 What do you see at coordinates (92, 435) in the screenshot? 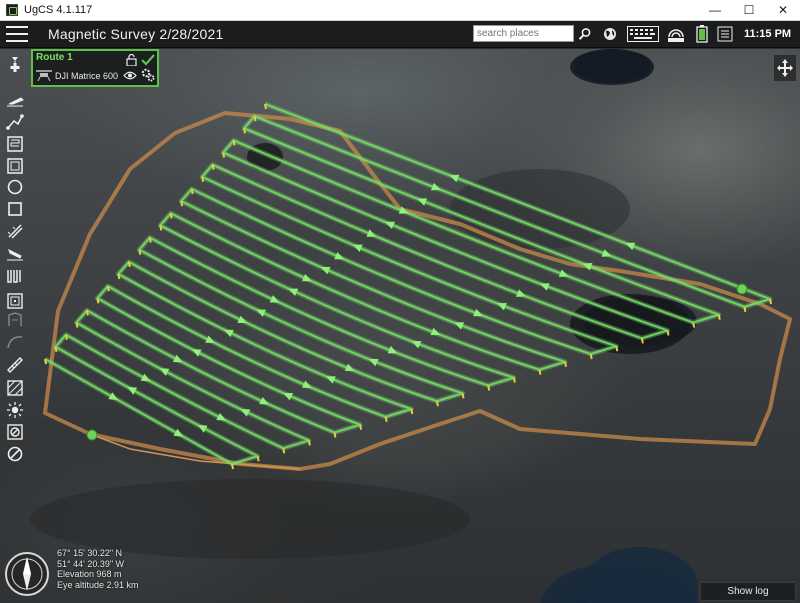
I see `takeoff-point` at bounding box center [92, 435].